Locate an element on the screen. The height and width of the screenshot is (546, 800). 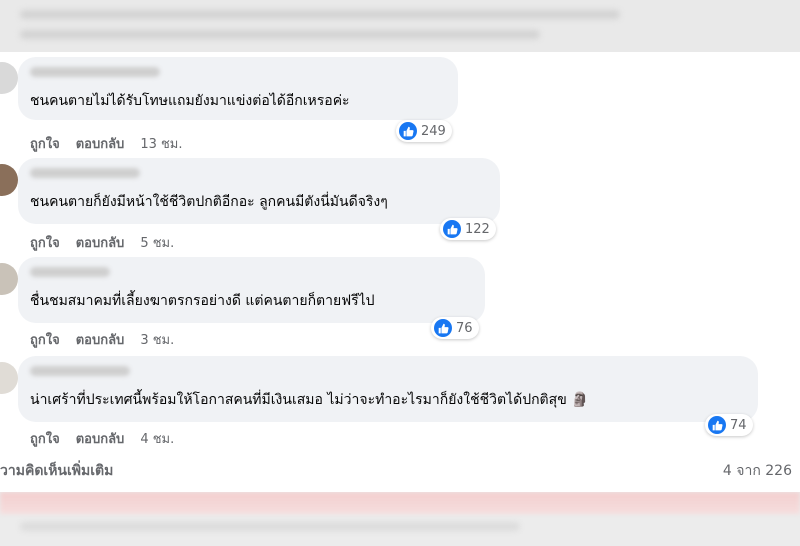
timestamp: 3 ชม. is located at coordinates (157, 339).